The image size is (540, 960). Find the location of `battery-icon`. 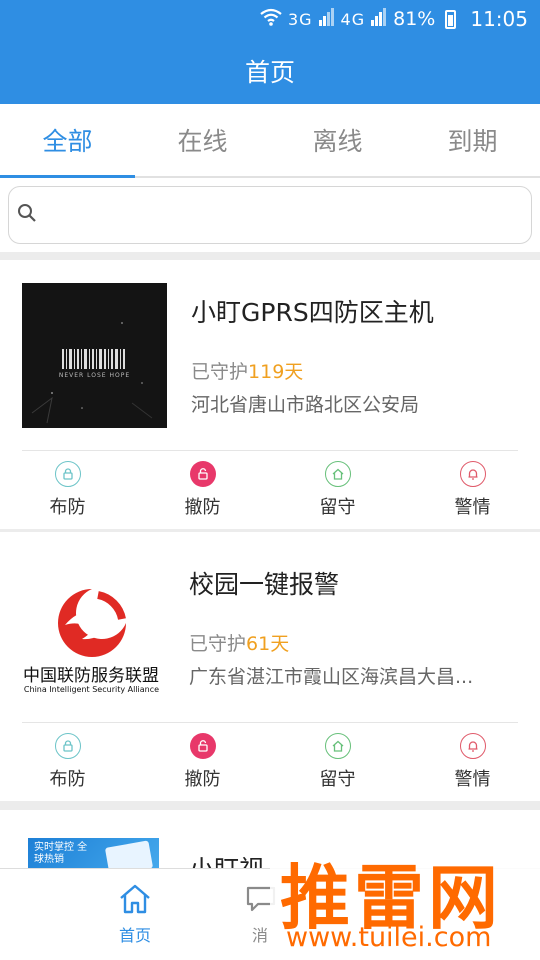

battery-icon is located at coordinates (451, 19).